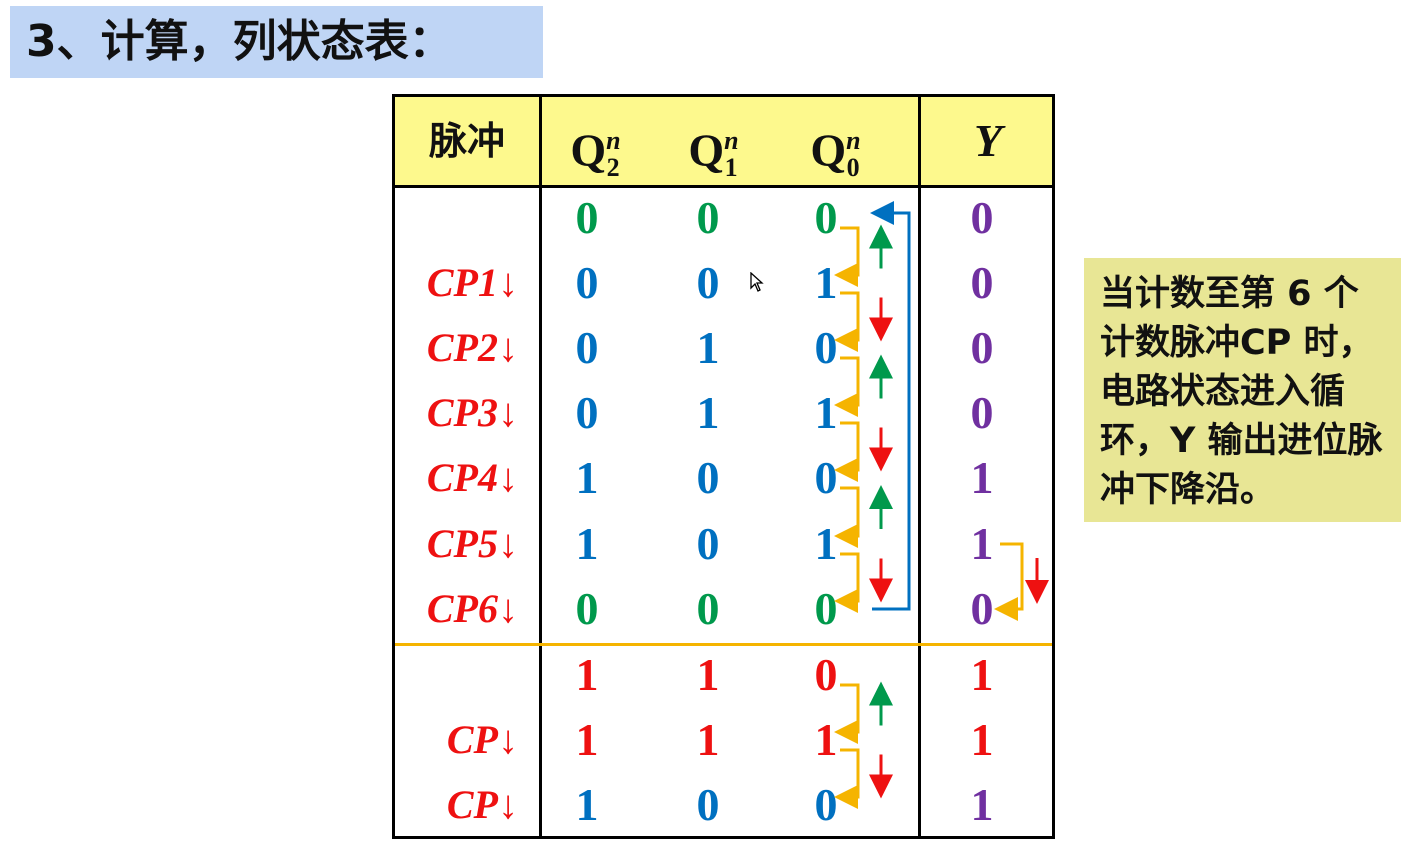  I want to click on pulse-label: CP1↓, so click(472, 282).